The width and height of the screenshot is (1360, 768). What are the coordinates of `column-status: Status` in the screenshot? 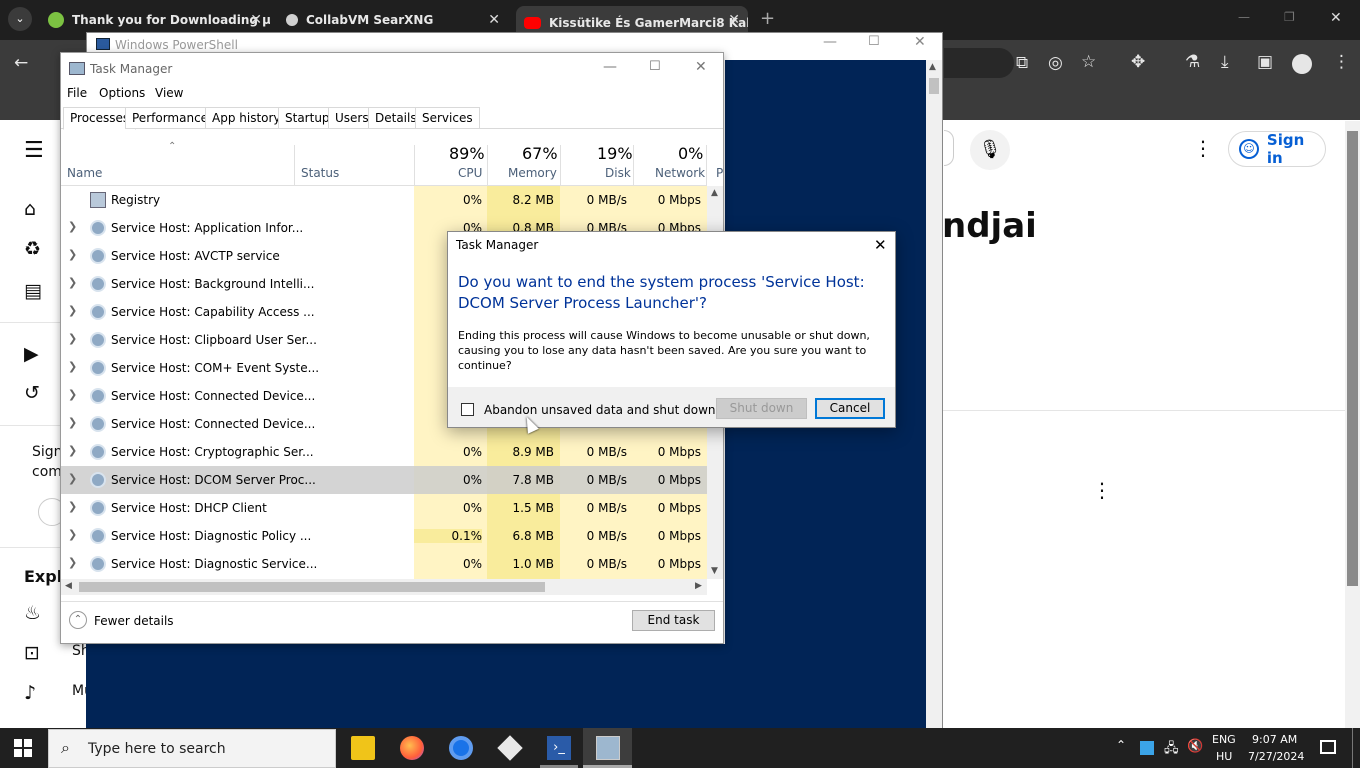 It's located at (320, 173).